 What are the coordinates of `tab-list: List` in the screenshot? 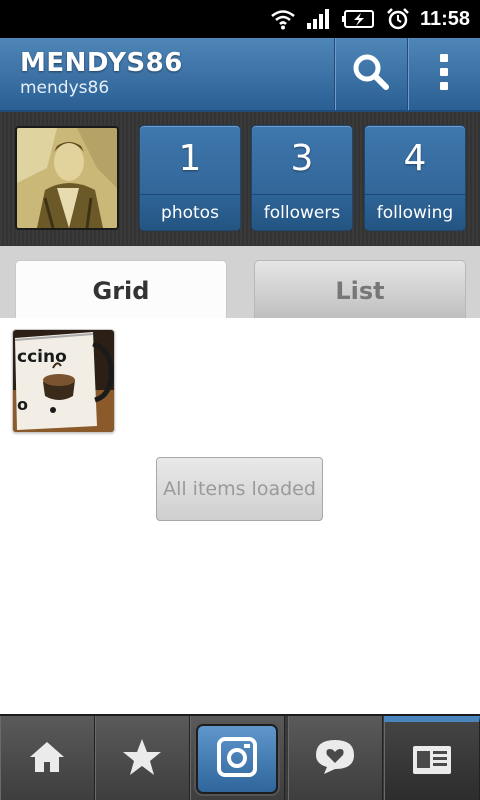 It's located at (360, 289).